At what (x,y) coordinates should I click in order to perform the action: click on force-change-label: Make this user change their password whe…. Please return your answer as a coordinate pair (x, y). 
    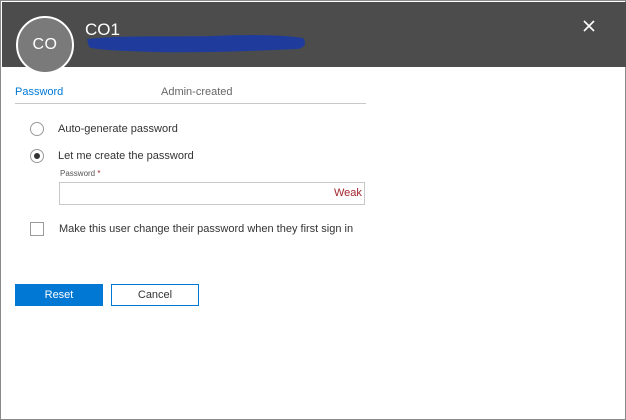
    Looking at the image, I should click on (206, 229).